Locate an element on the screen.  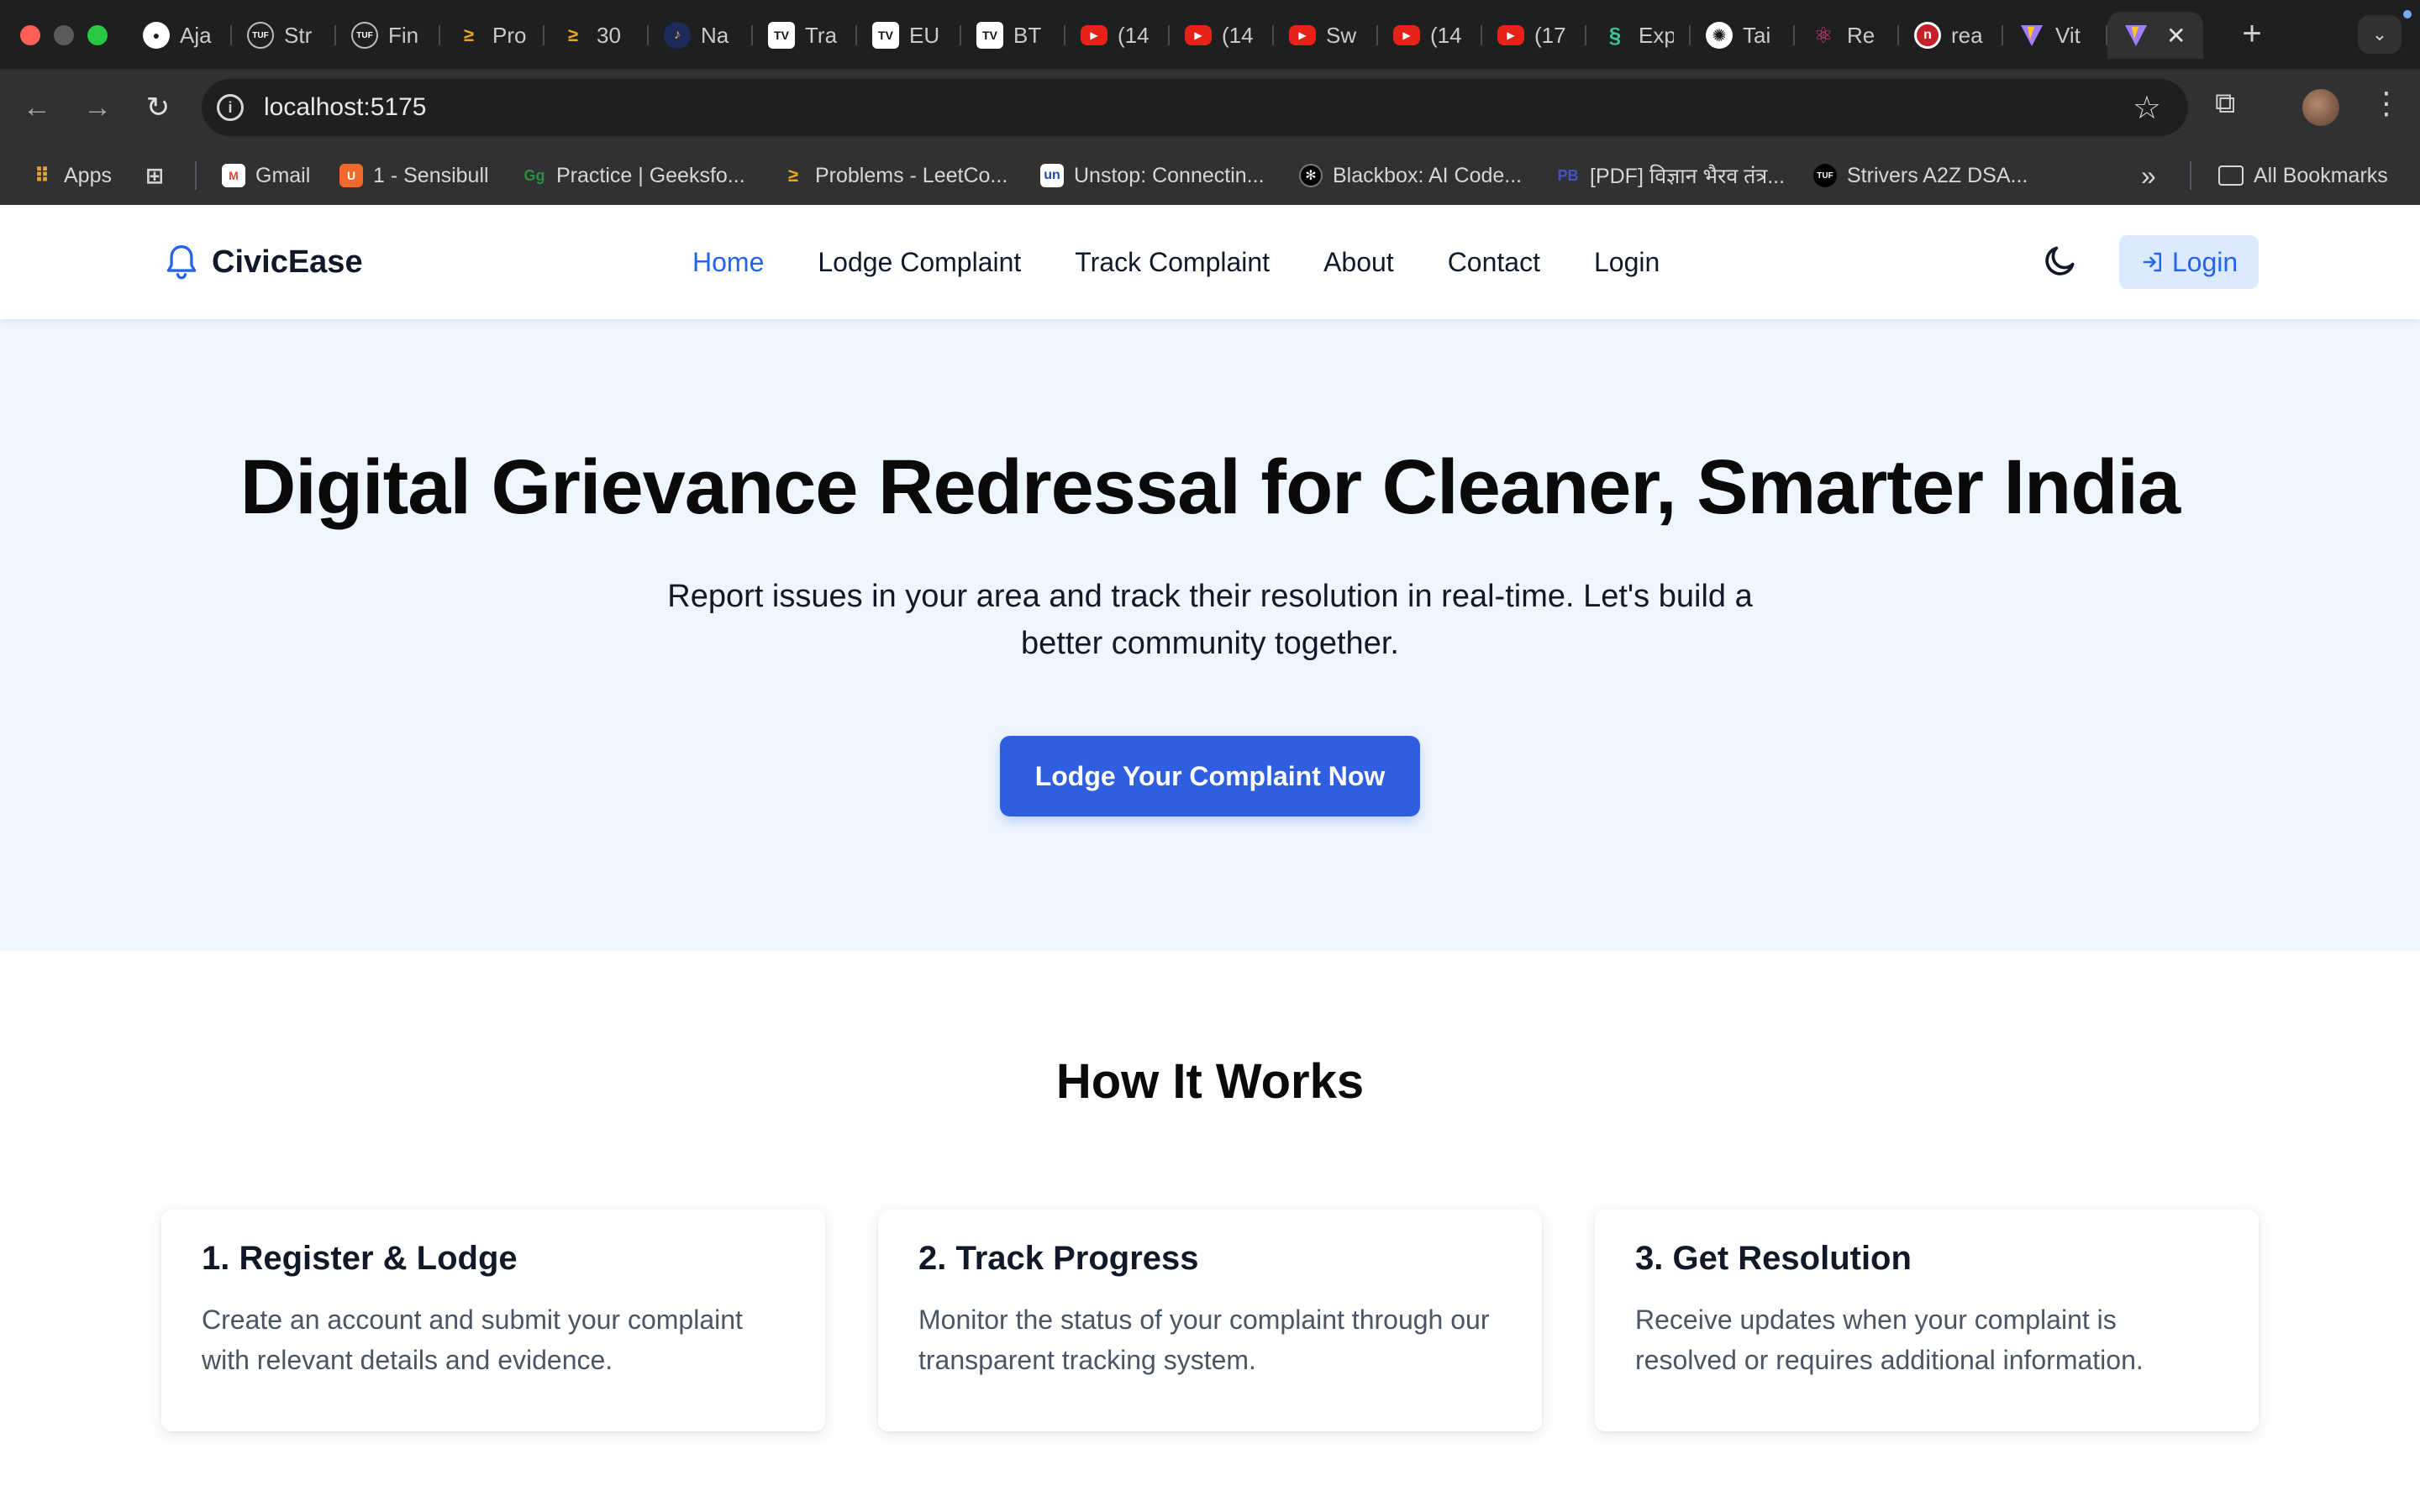
nav-about: About is located at coordinates (1358, 262).